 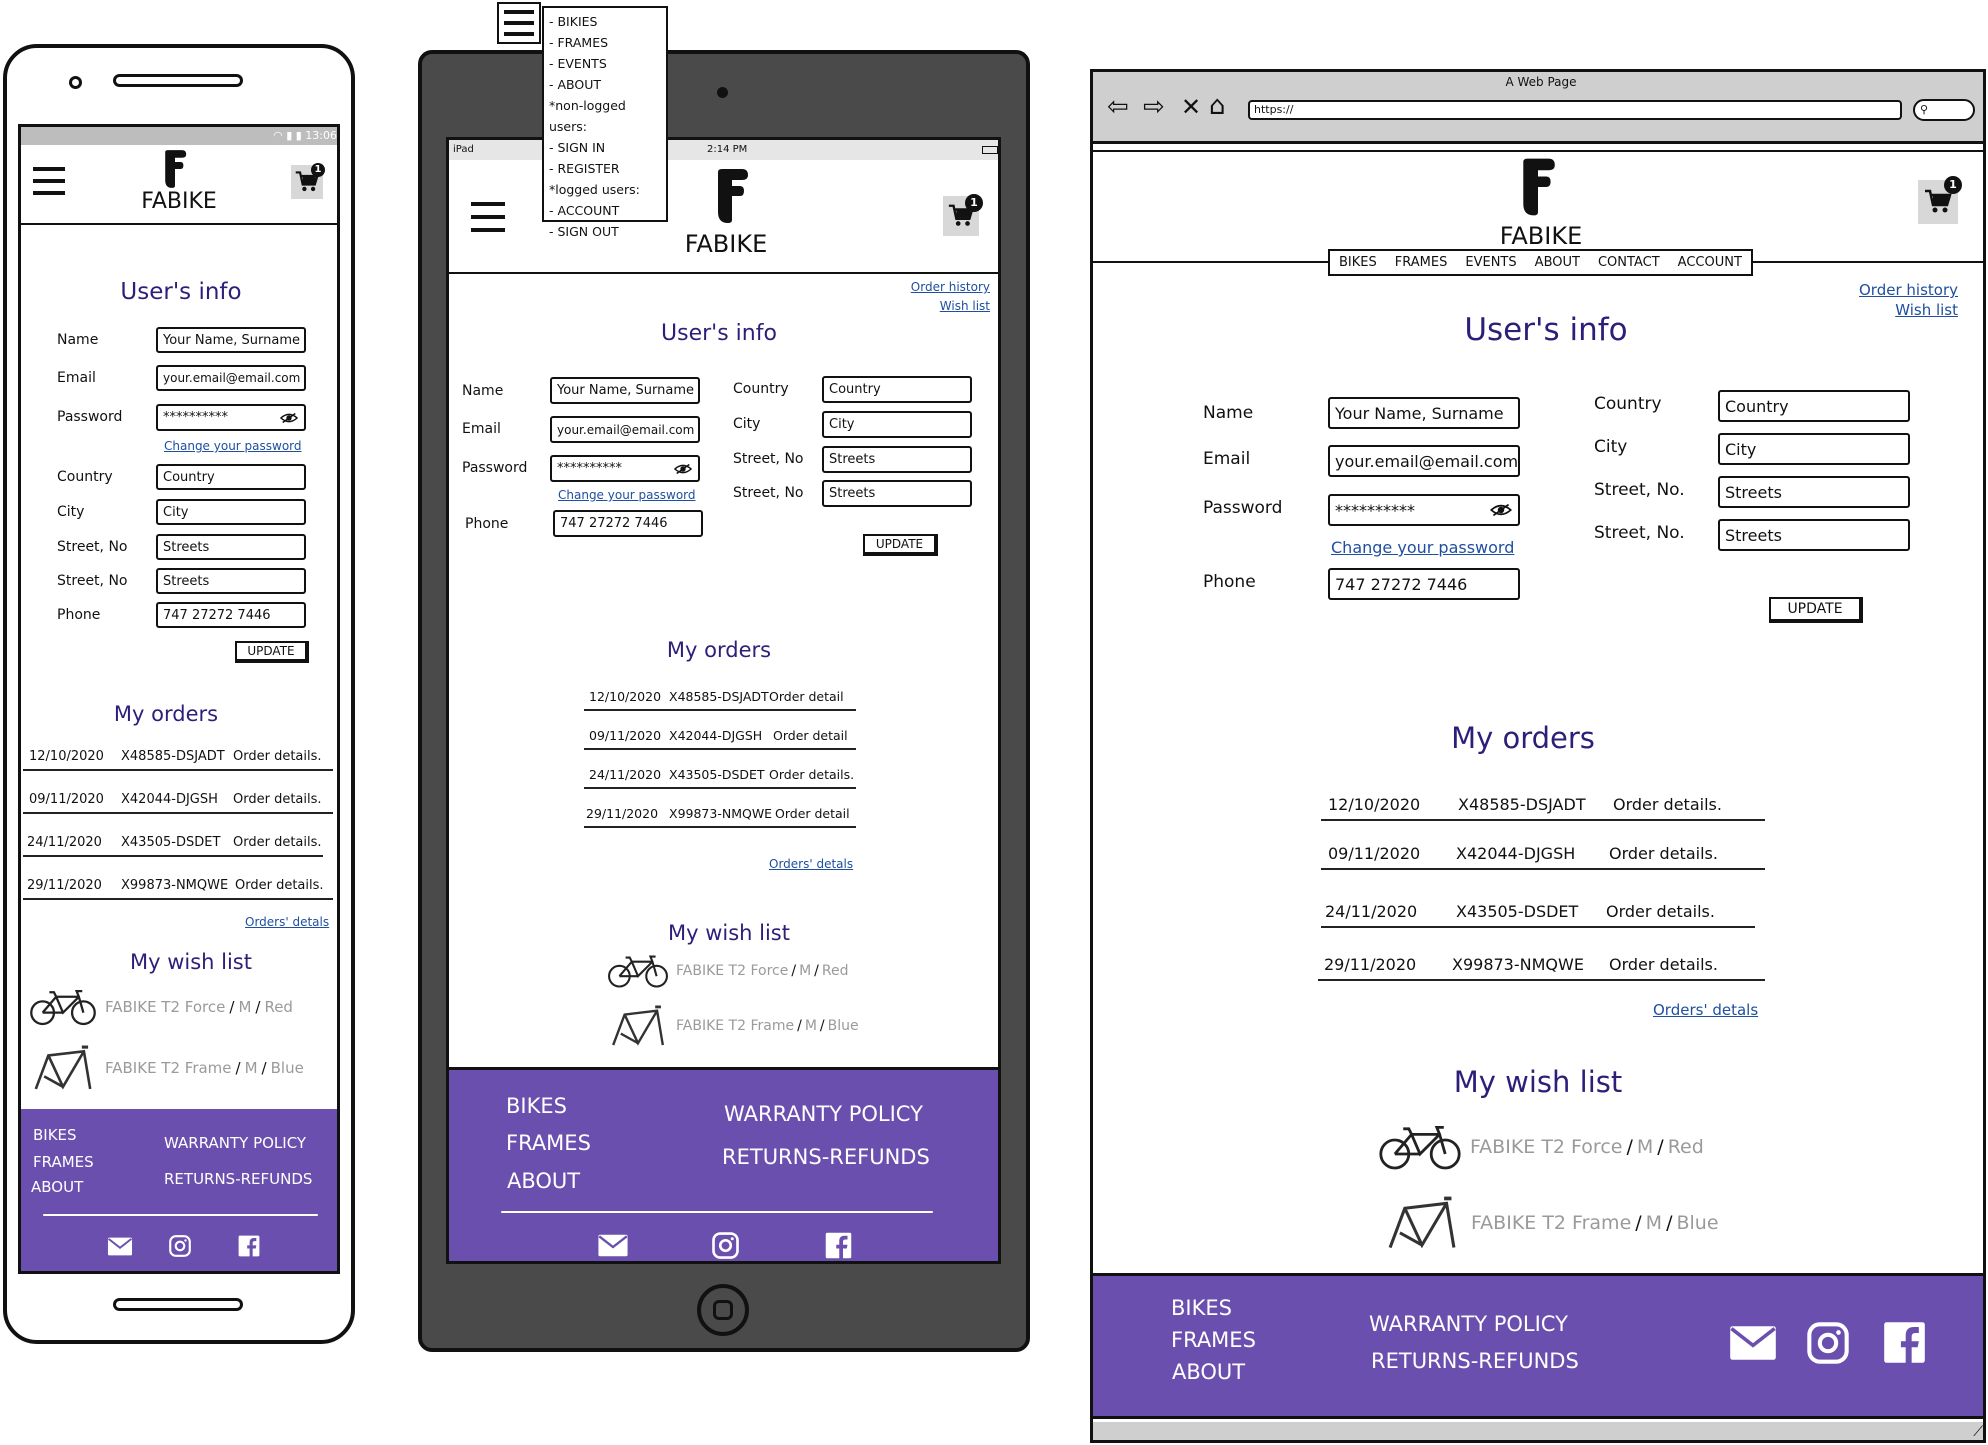 What do you see at coordinates (1944, 110) in the screenshot?
I see `search-box: ⚲` at bounding box center [1944, 110].